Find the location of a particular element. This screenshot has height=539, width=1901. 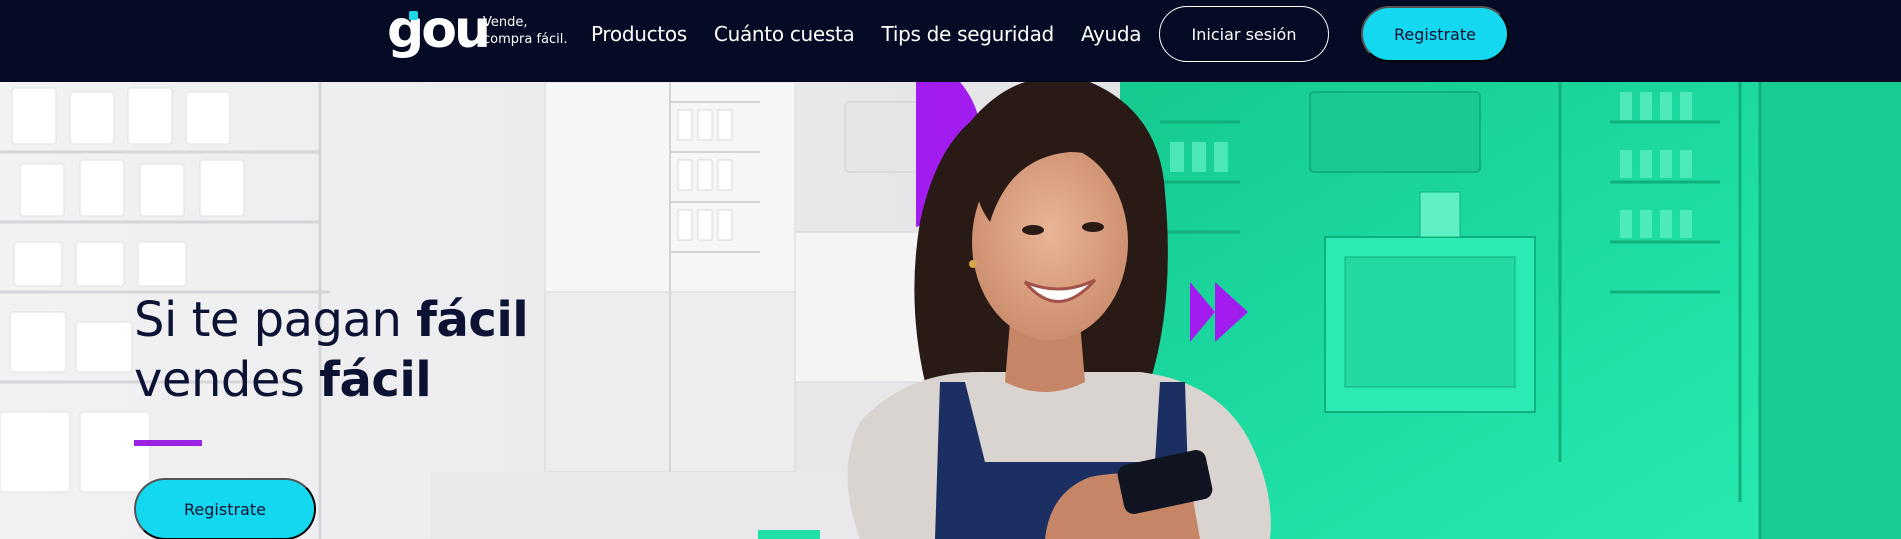

nav-link-tips-seguridad: Tips de seguridad is located at coordinates (968, 34).